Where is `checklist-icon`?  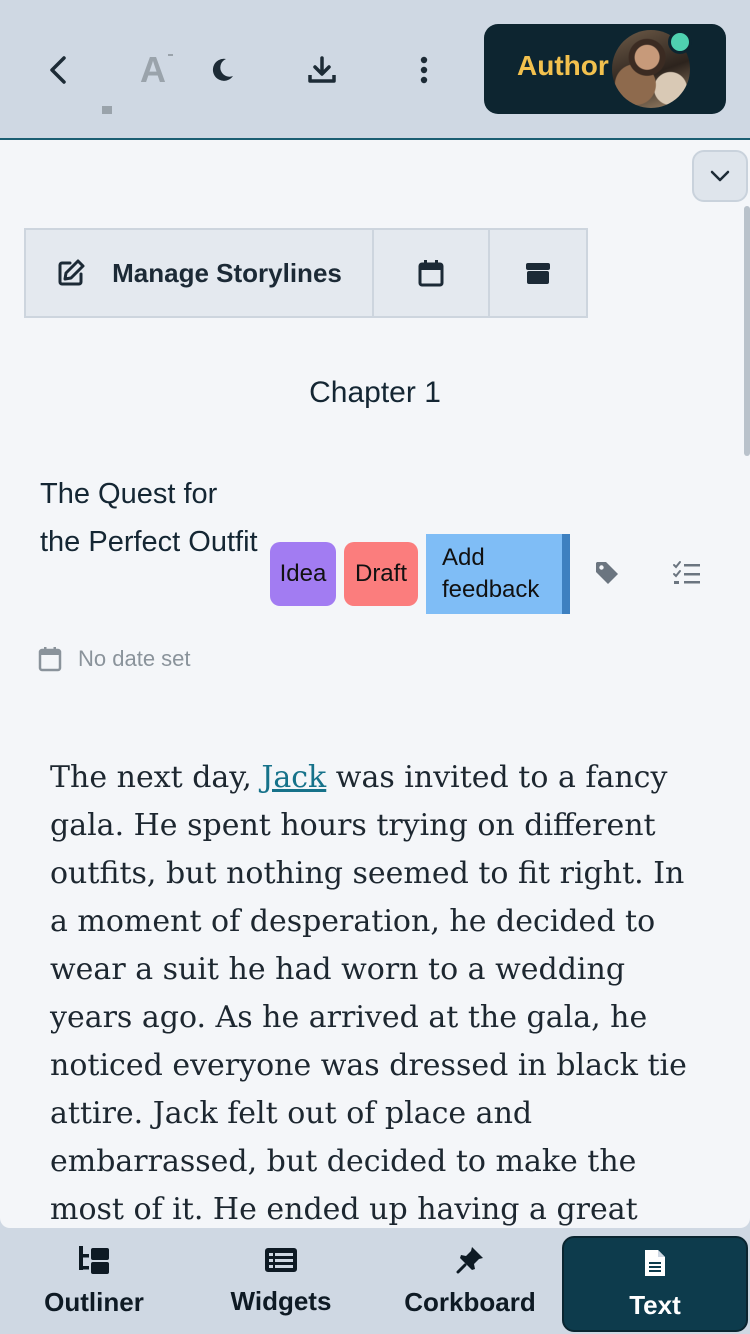 checklist-icon is located at coordinates (686, 572).